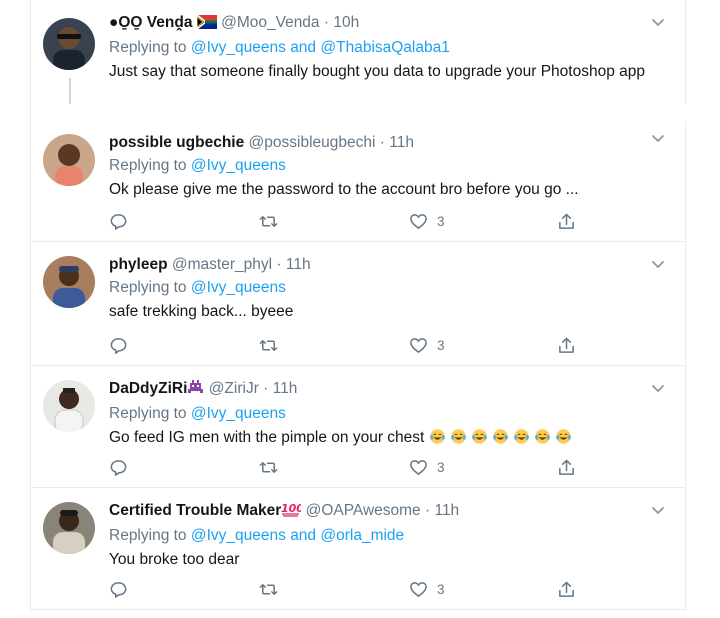 The image size is (720, 618). What do you see at coordinates (502, 437) in the screenshot?
I see `tears-of-joy-emoji-row` at bounding box center [502, 437].